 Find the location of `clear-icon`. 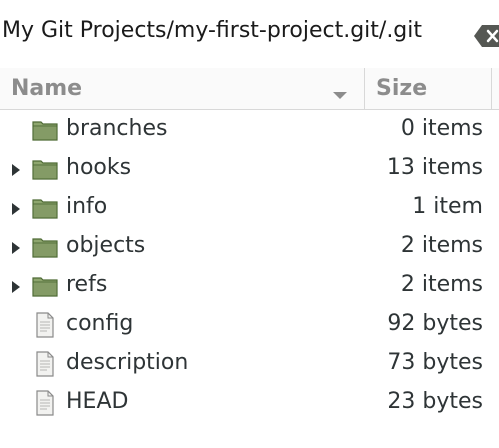

clear-icon is located at coordinates (486, 36).